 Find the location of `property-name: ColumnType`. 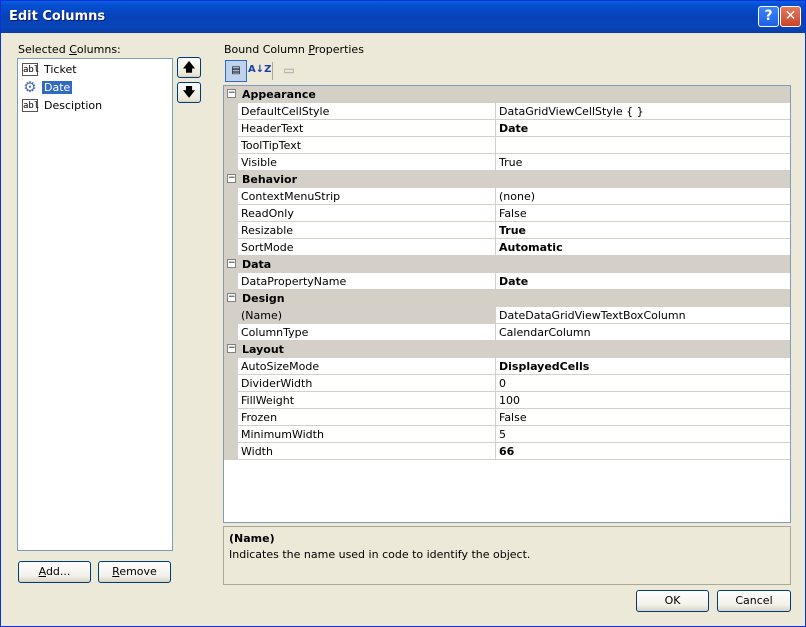

property-name: ColumnType is located at coordinates (367, 332).